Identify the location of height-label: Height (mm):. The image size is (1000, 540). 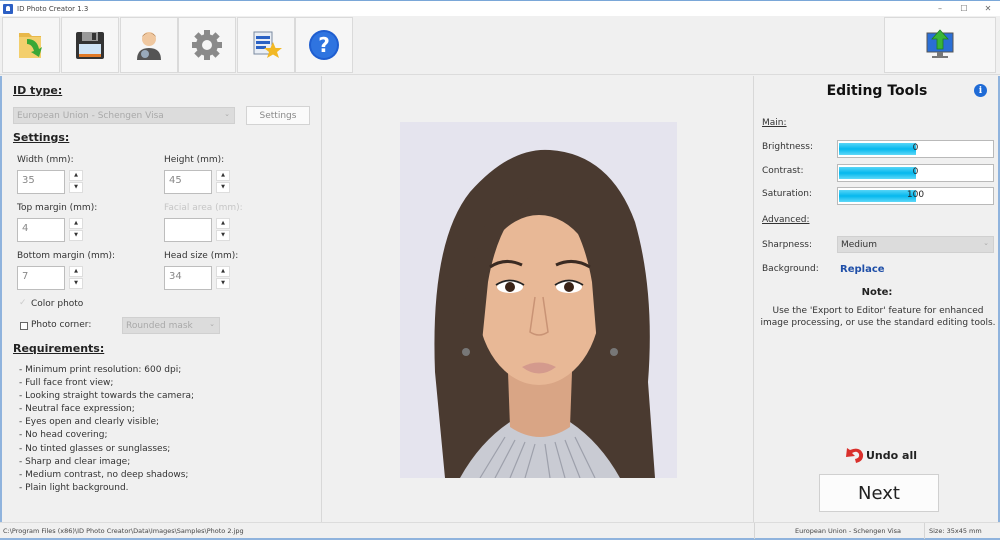
(194, 160).